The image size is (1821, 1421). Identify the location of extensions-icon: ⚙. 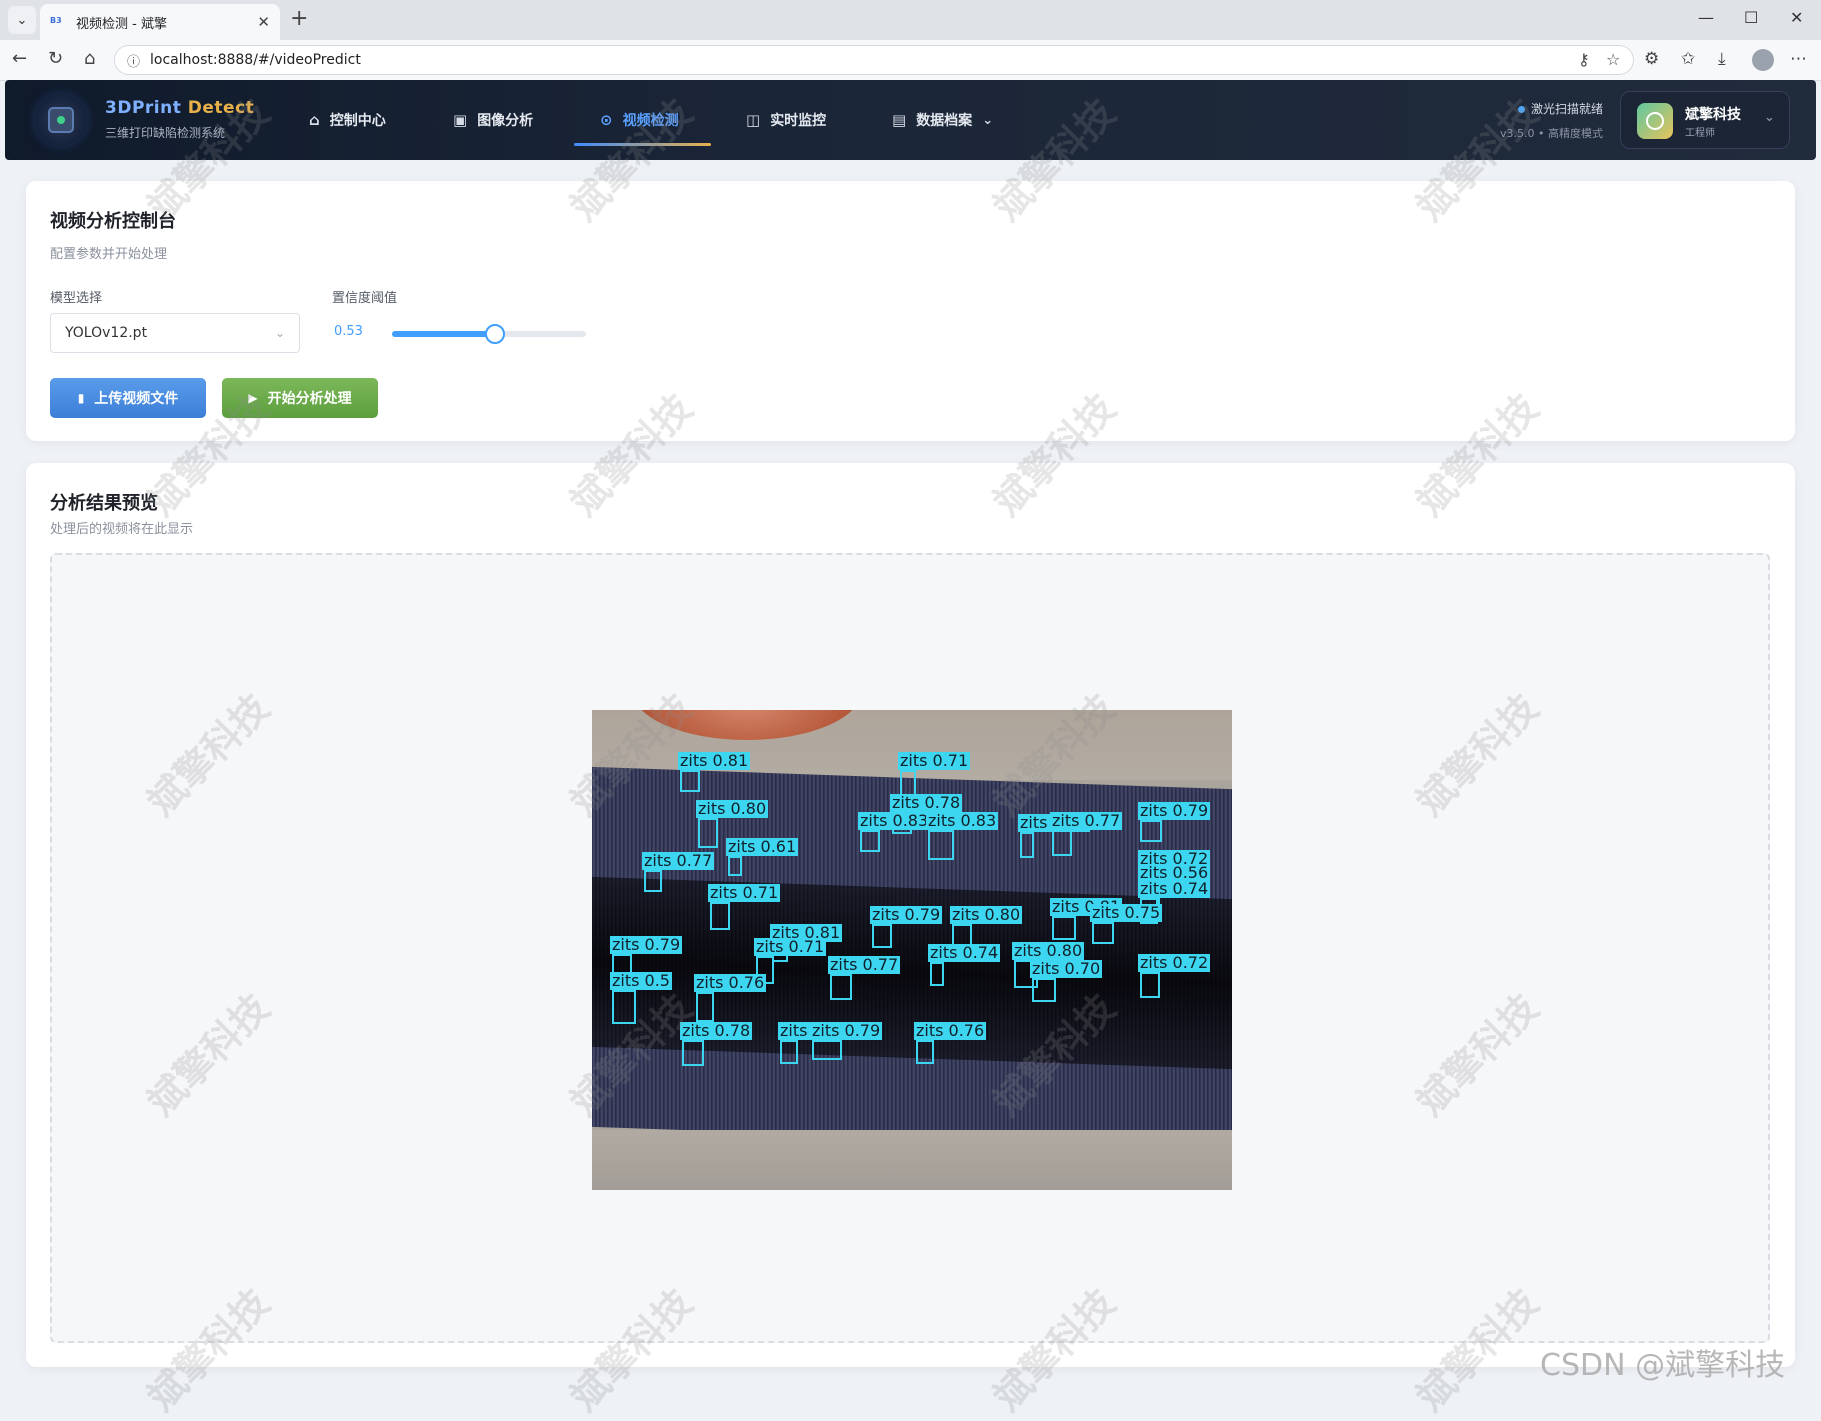
(1651, 59).